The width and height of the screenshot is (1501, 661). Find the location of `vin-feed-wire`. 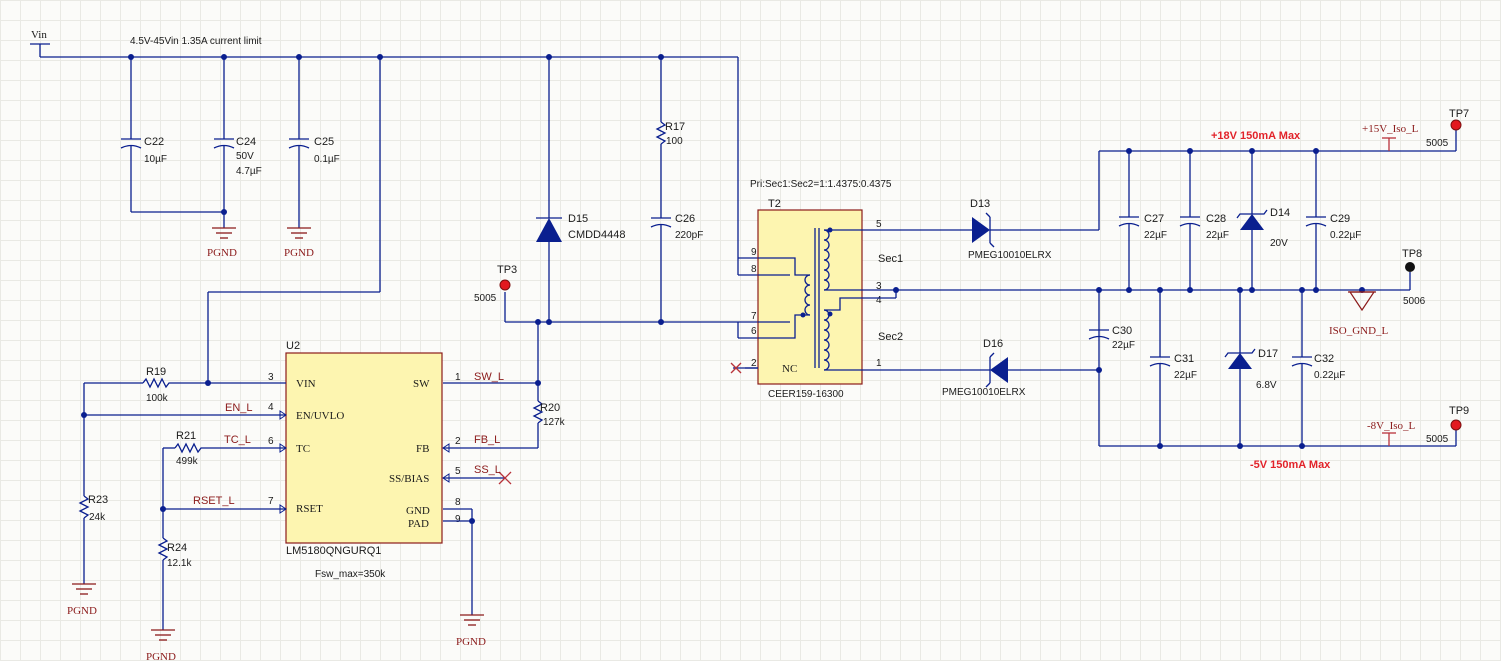

vin-feed-wire is located at coordinates (293, 221).